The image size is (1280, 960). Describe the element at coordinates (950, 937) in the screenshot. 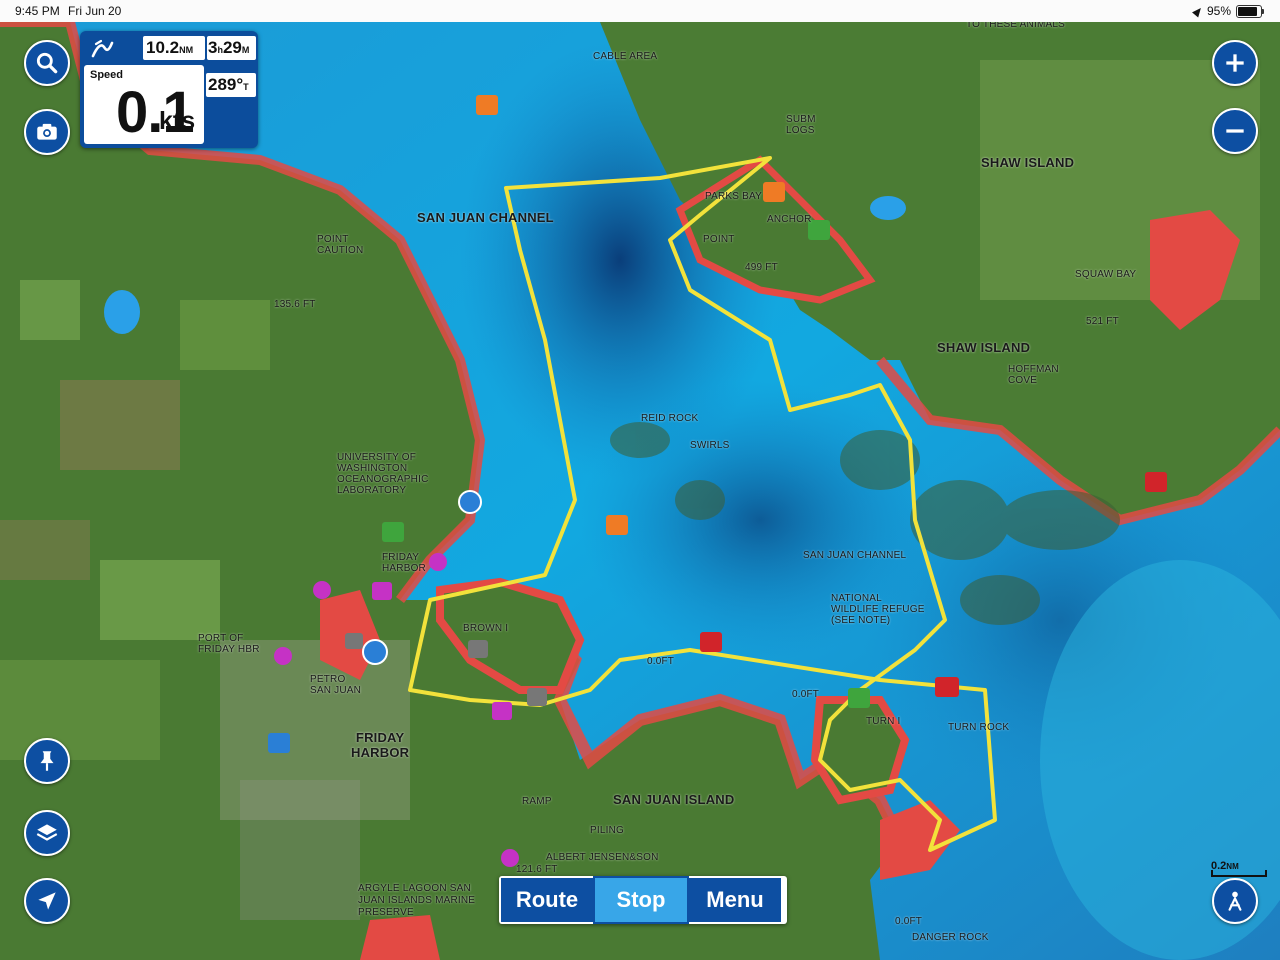

I see `label-danger-rock: DANGER ROCK` at that location.